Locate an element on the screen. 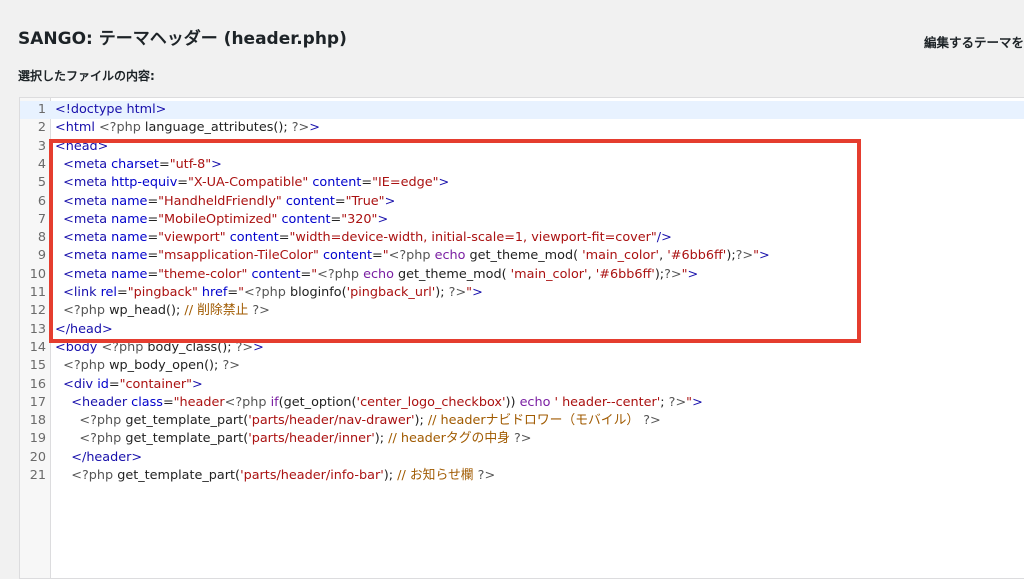  line-number: 8 is located at coordinates (41, 238).